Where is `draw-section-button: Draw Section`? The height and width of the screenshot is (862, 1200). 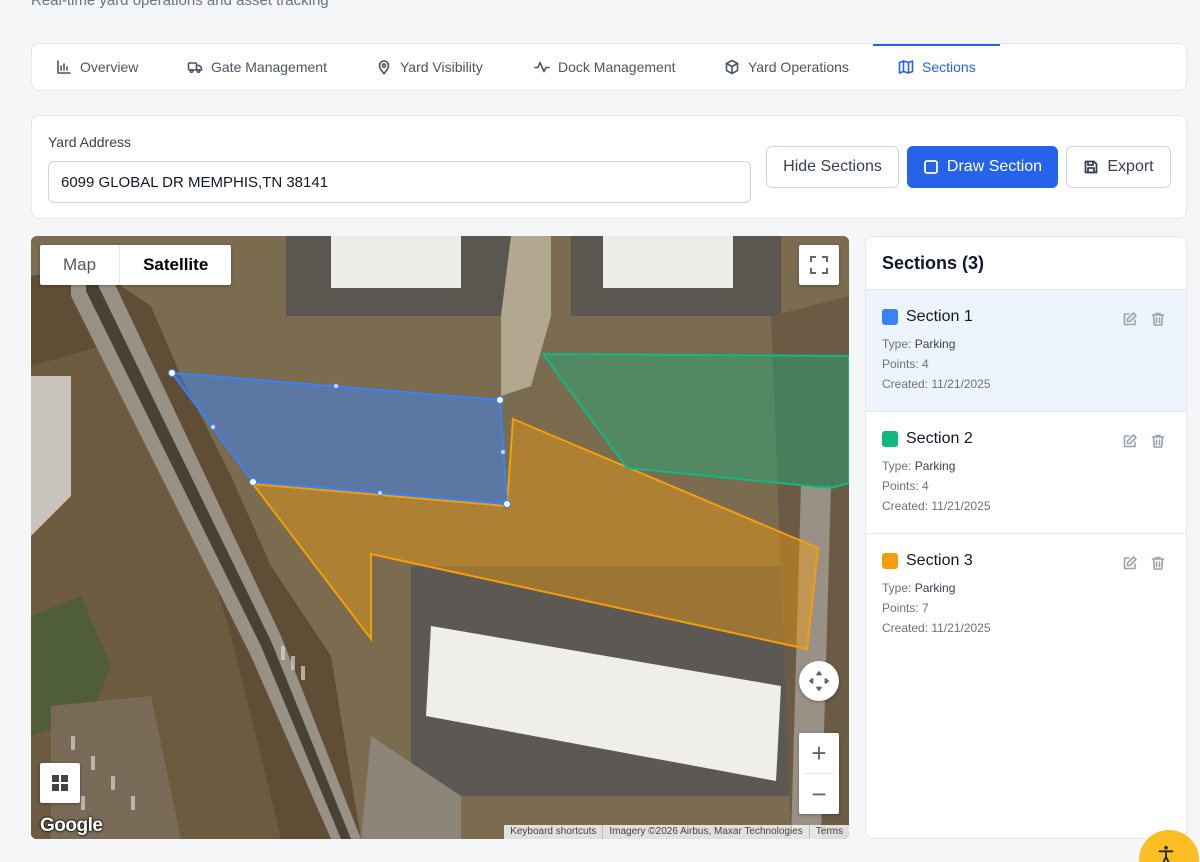
draw-section-button: Draw Section is located at coordinates (982, 167).